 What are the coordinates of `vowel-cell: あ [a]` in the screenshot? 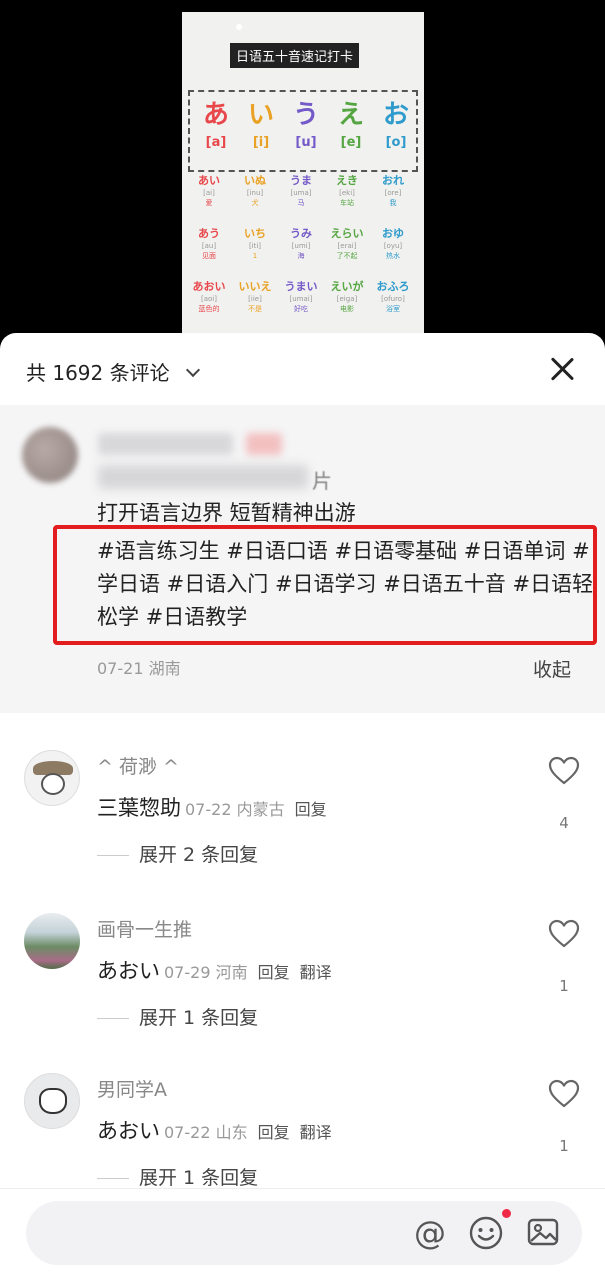 It's located at (216, 126).